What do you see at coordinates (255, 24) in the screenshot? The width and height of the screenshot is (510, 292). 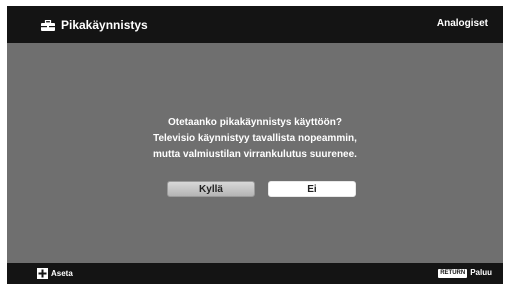 I see `header-bar: Pikakäynnistys Analogiset` at bounding box center [255, 24].